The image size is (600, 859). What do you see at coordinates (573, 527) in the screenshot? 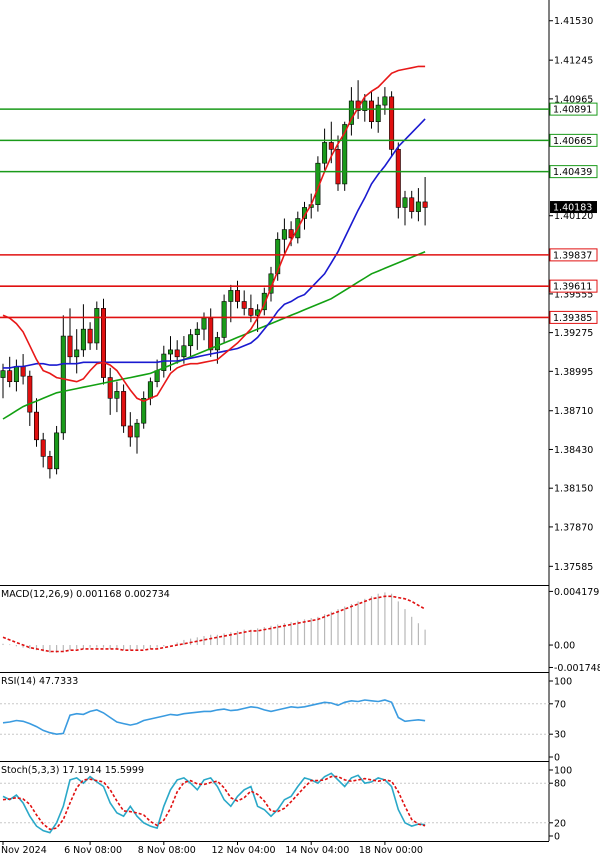
I see `price-tick-label: 1.37870` at bounding box center [573, 527].